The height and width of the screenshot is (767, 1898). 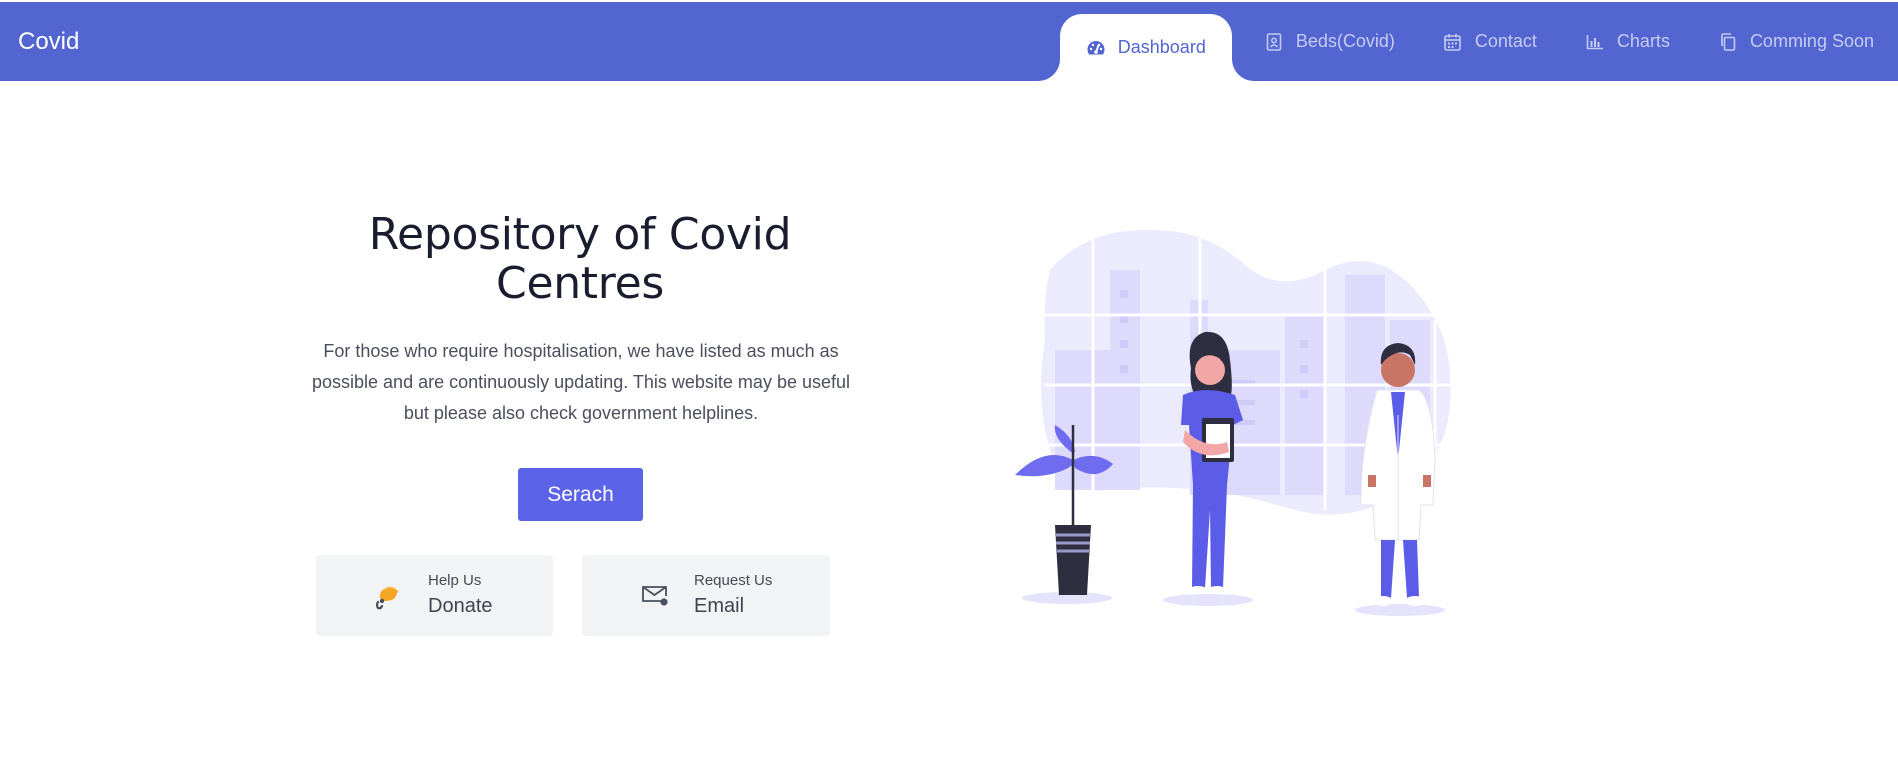 I want to click on search-button: Serach, so click(x=580, y=494).